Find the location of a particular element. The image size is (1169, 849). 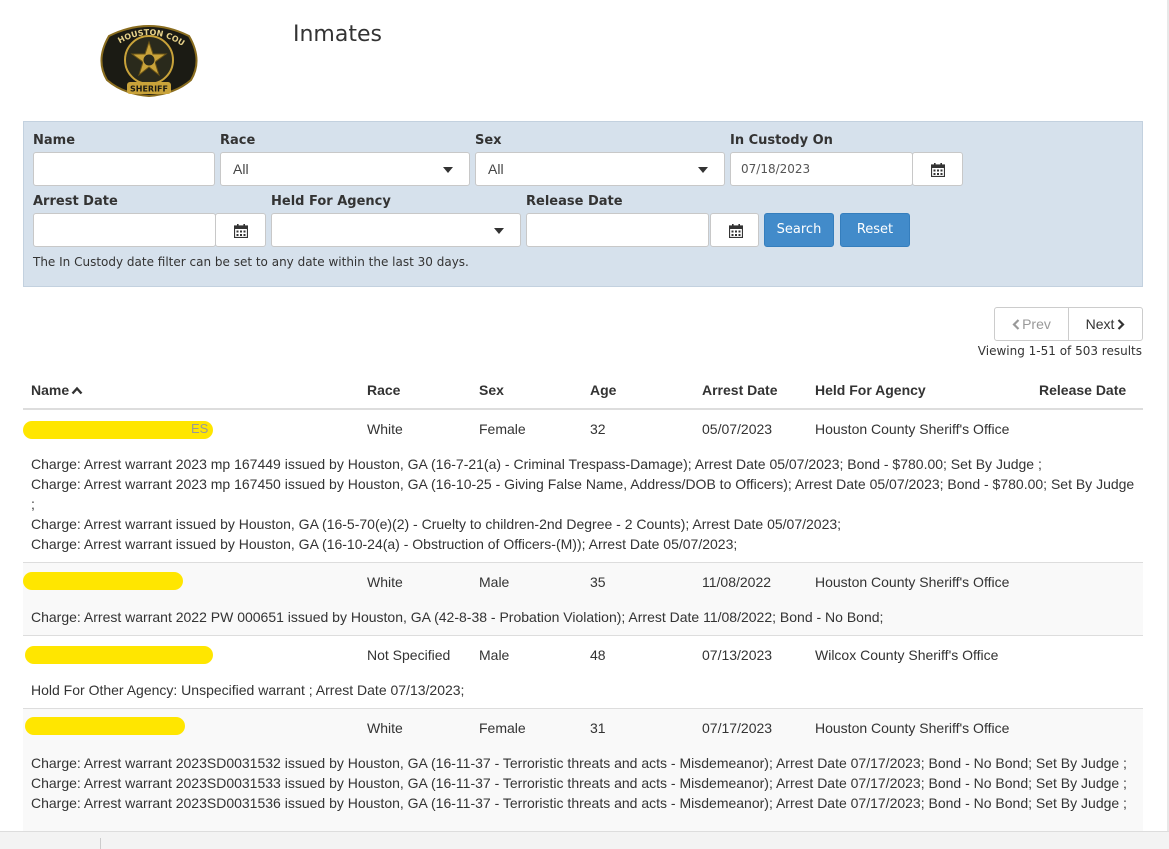

arrest-date-cell: 07/17/2023 is located at coordinates (737, 728).